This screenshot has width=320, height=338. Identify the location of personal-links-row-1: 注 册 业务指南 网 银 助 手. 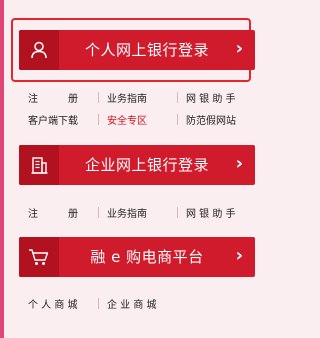
(132, 97).